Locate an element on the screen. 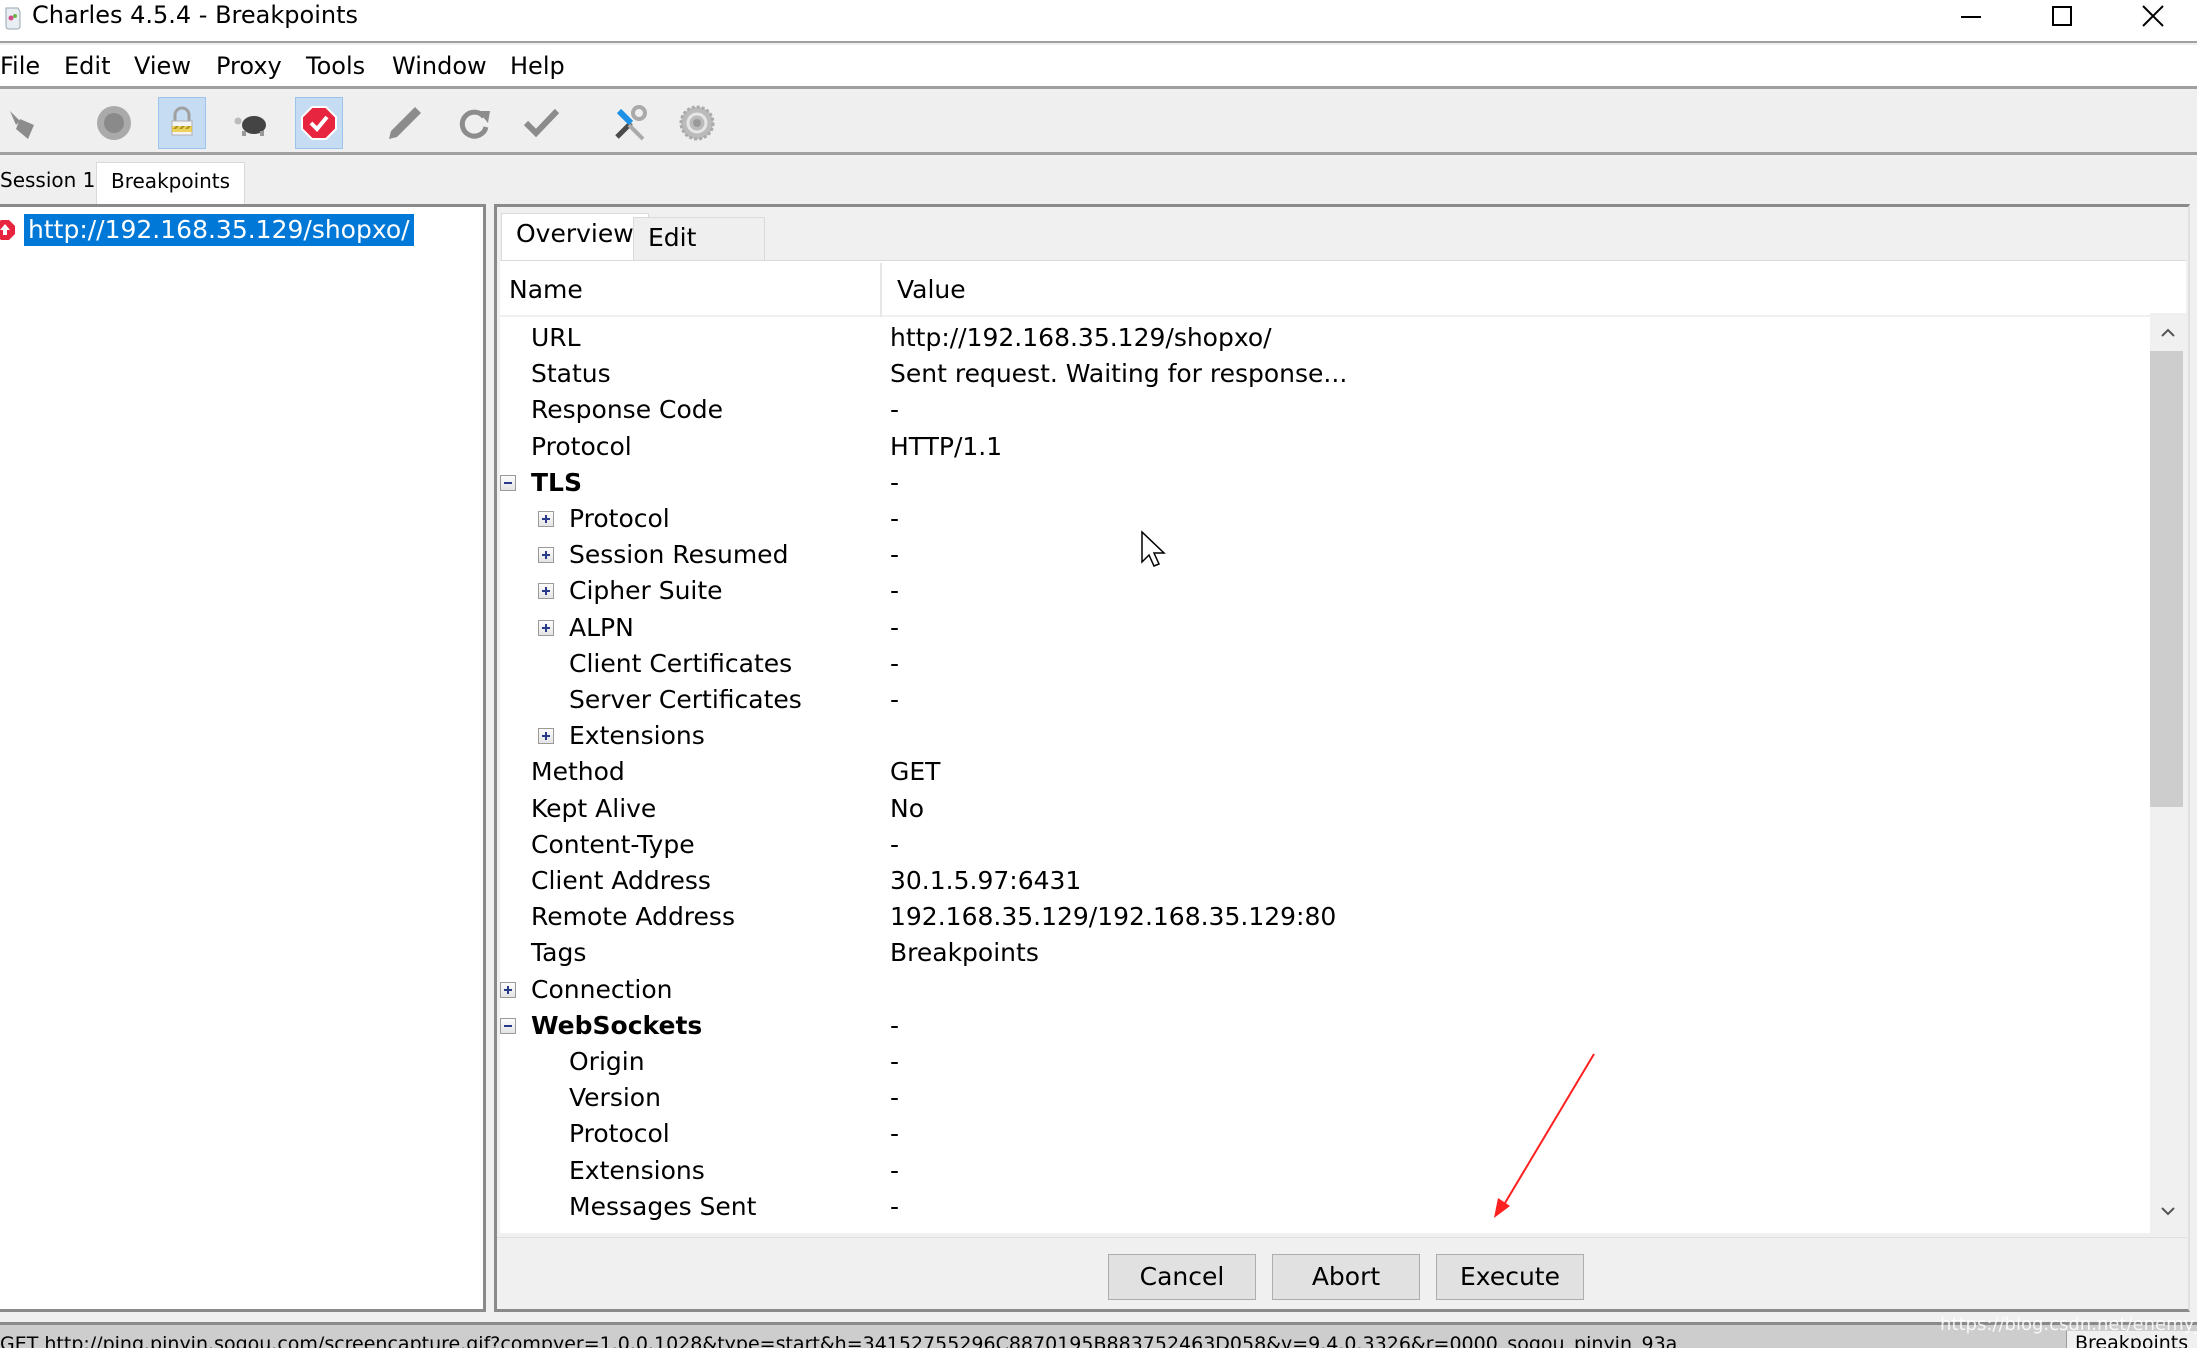 The height and width of the screenshot is (1348, 2197). minimize-button is located at coordinates (1971, 16).